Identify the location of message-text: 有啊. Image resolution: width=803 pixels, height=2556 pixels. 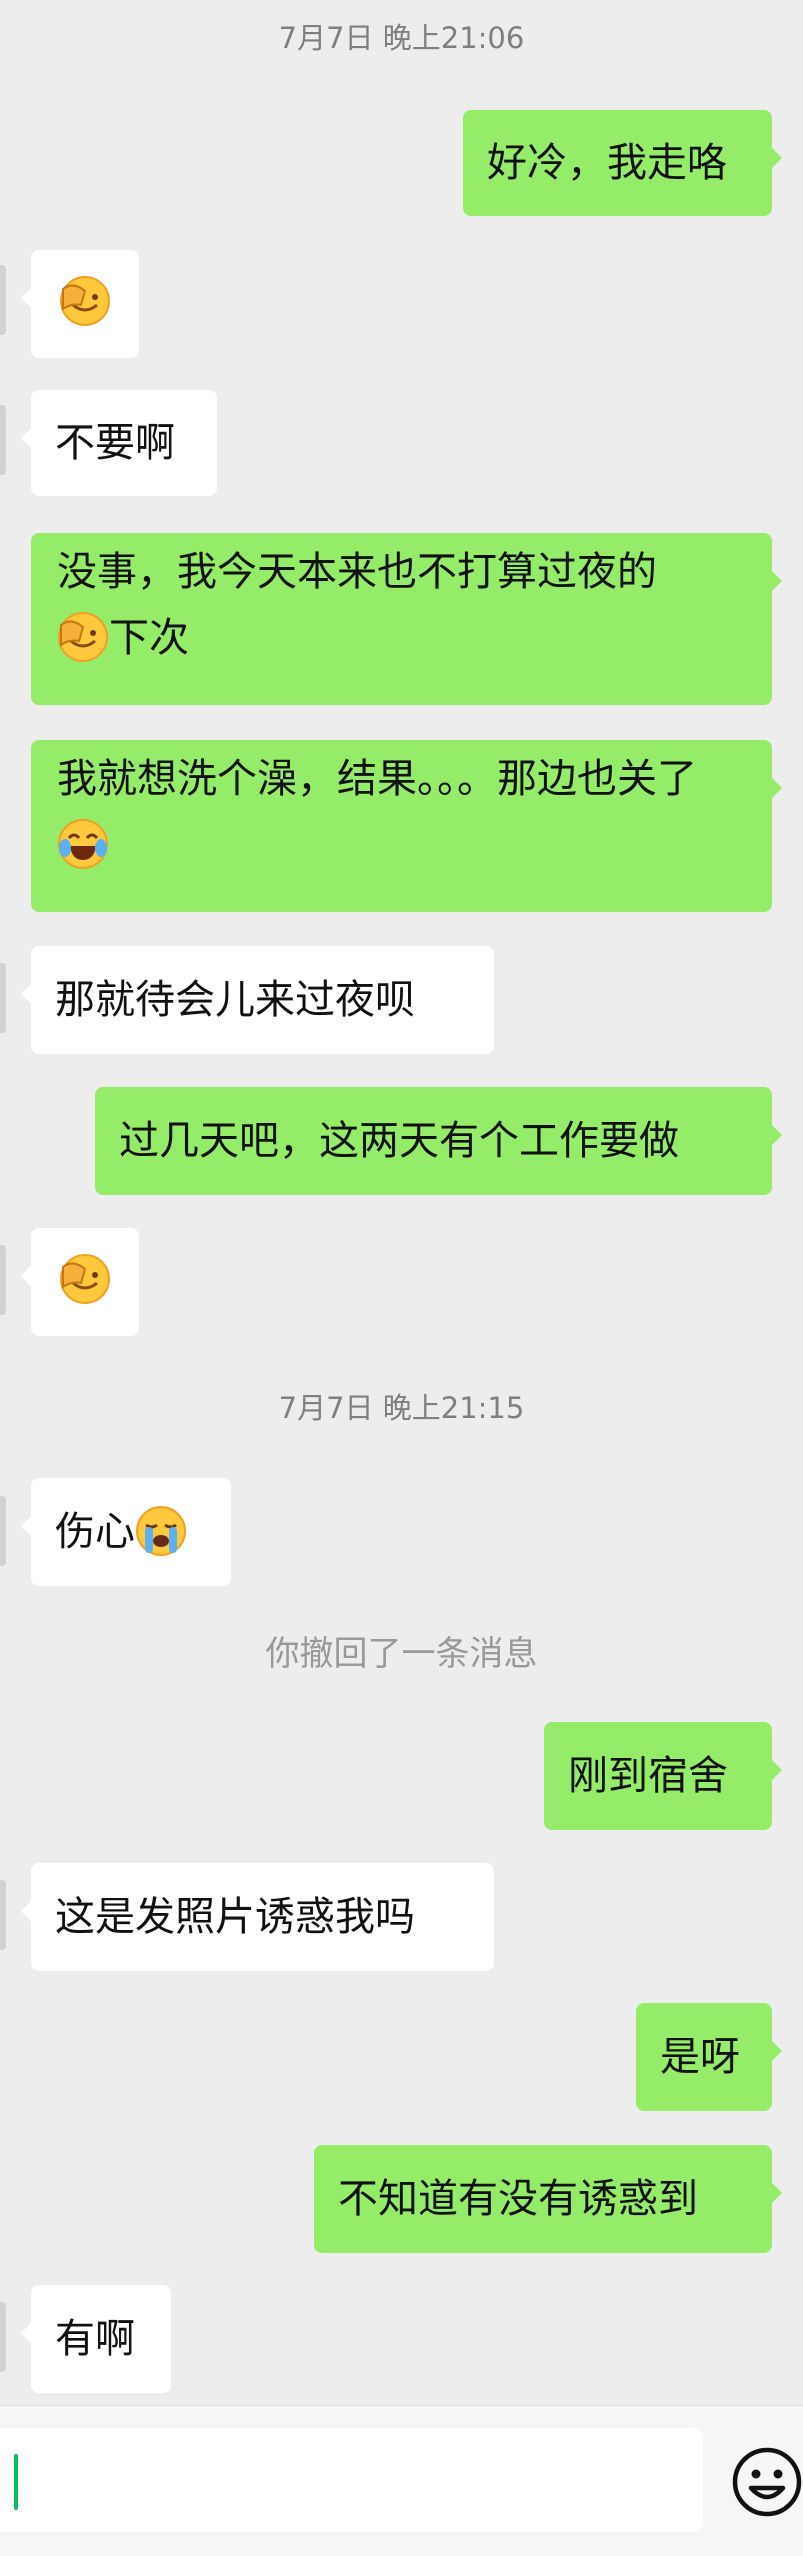
(95, 2339).